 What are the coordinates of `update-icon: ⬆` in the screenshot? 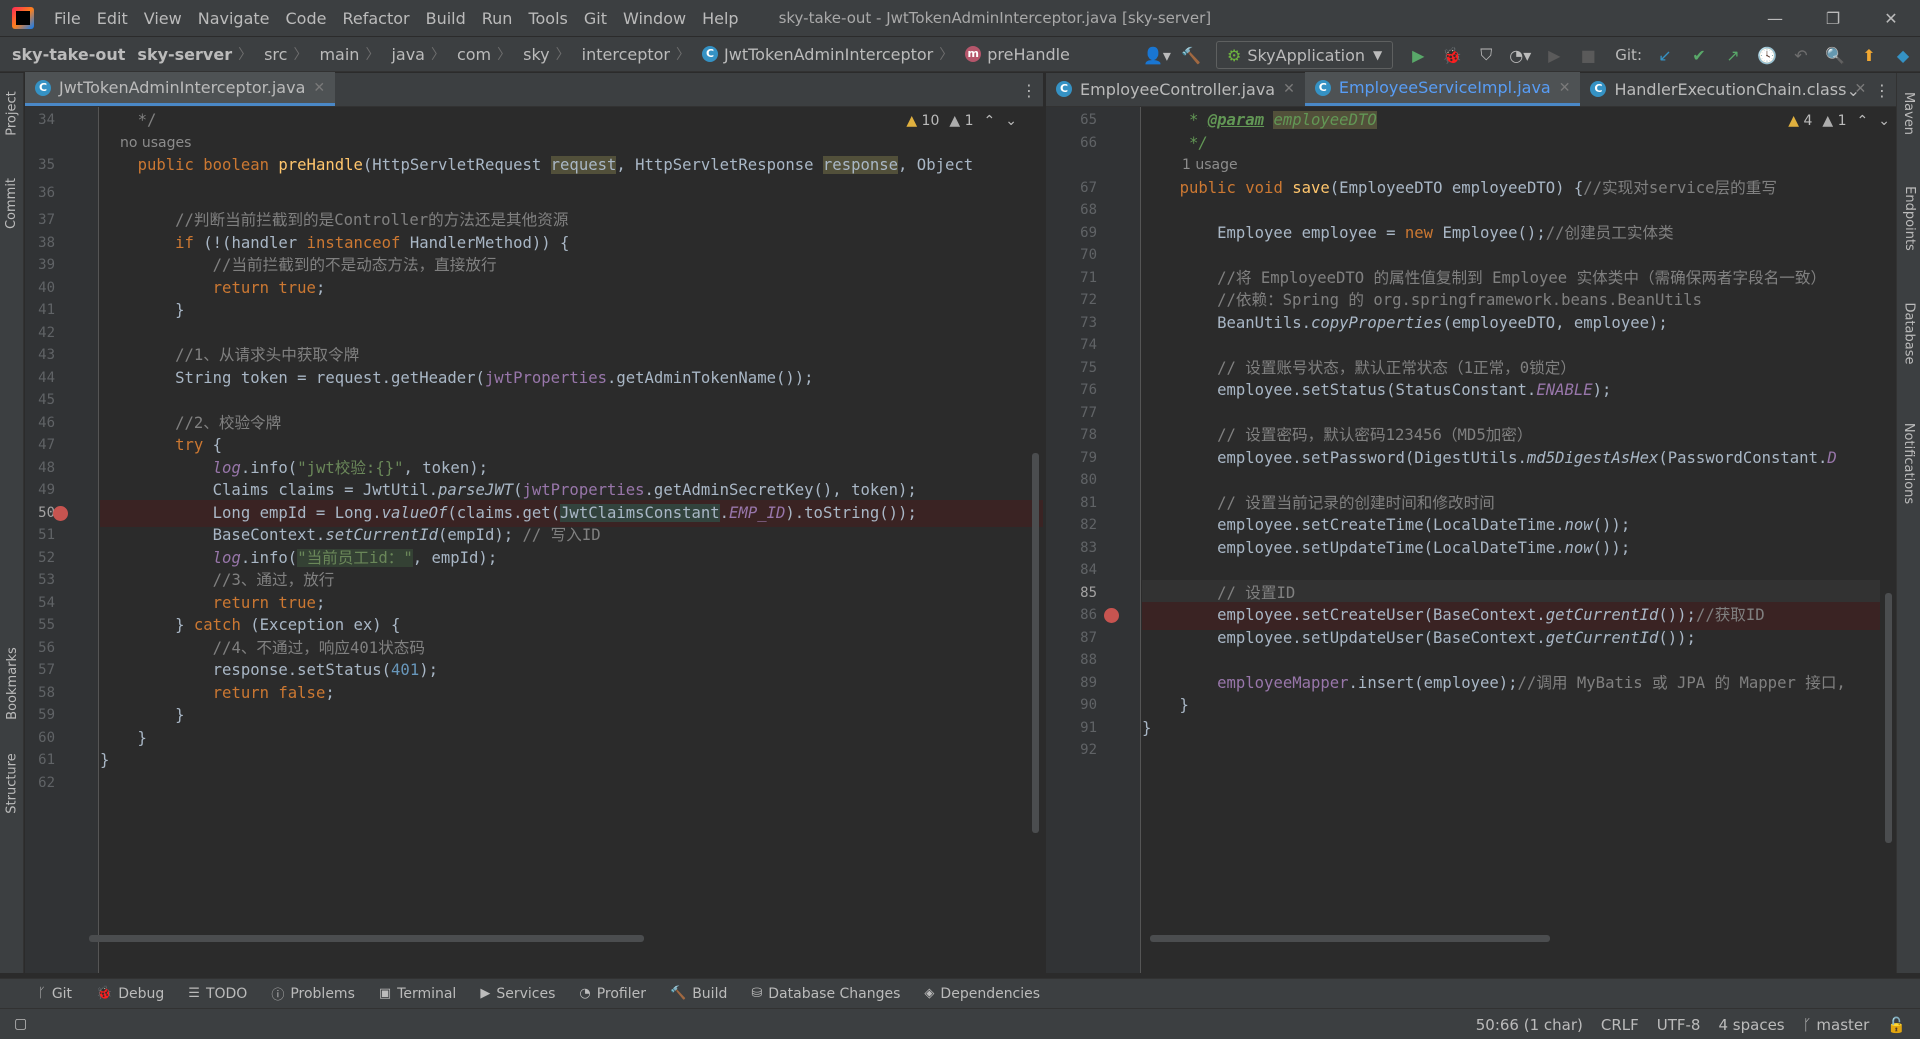 It's located at (1869, 55).